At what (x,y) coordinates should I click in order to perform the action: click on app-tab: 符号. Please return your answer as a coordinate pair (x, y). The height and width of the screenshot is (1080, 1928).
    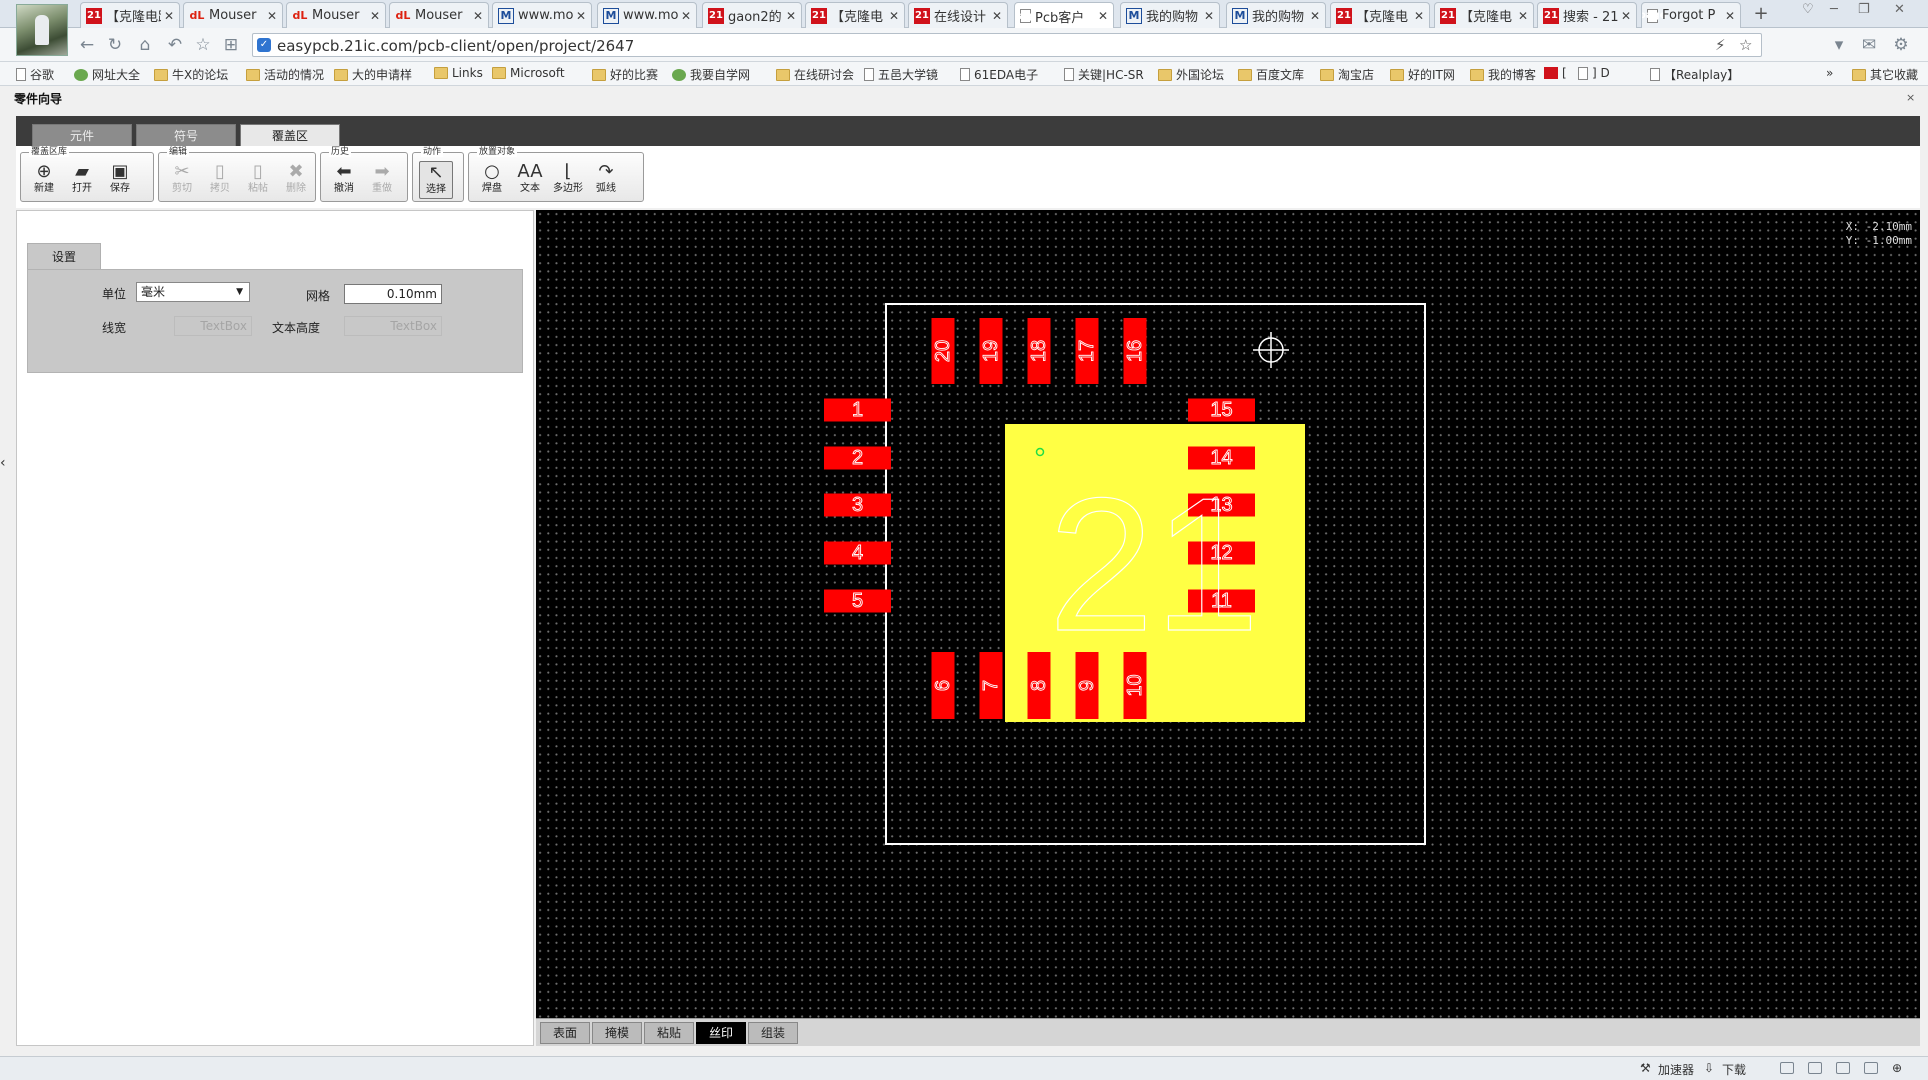
    Looking at the image, I should click on (186, 135).